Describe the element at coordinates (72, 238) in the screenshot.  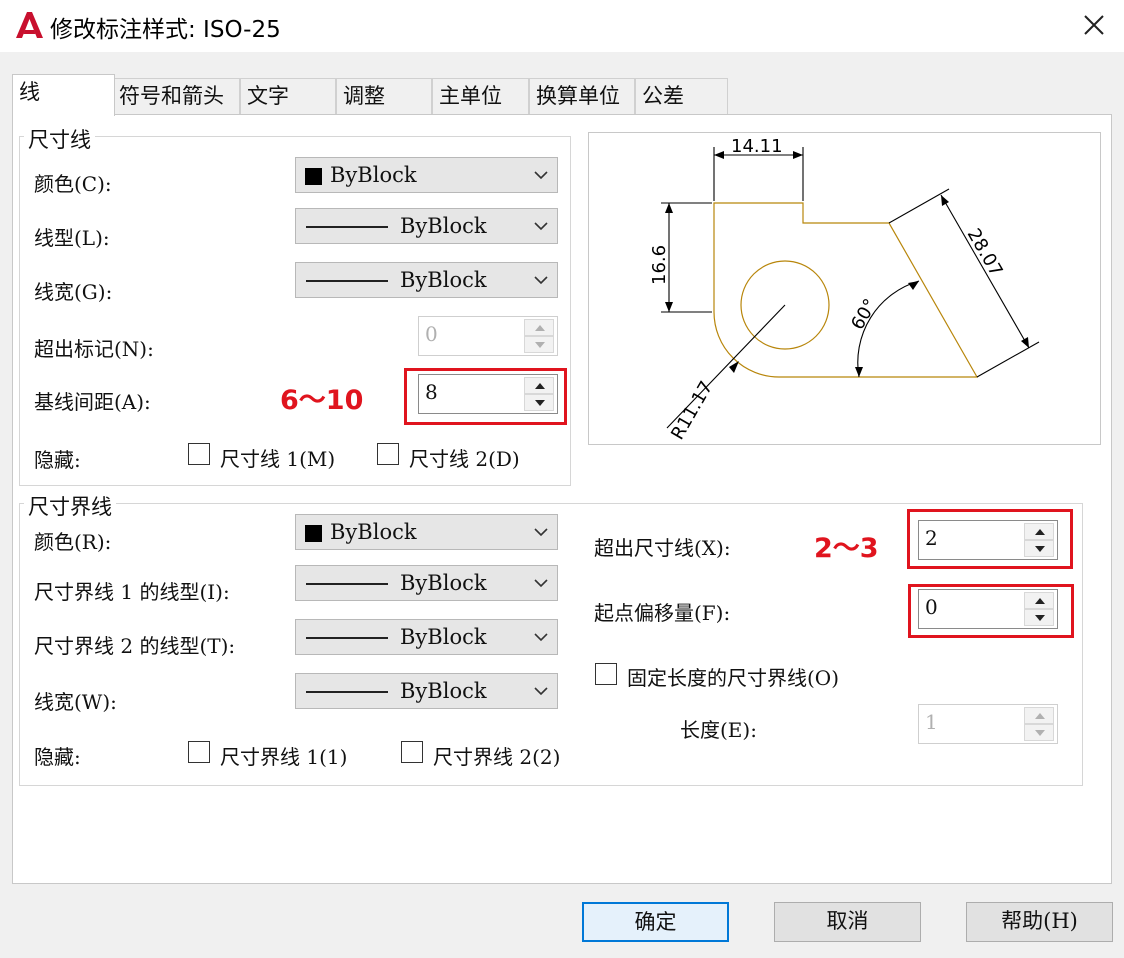
I see `dim-linetype-label: 线型(L):` at that location.